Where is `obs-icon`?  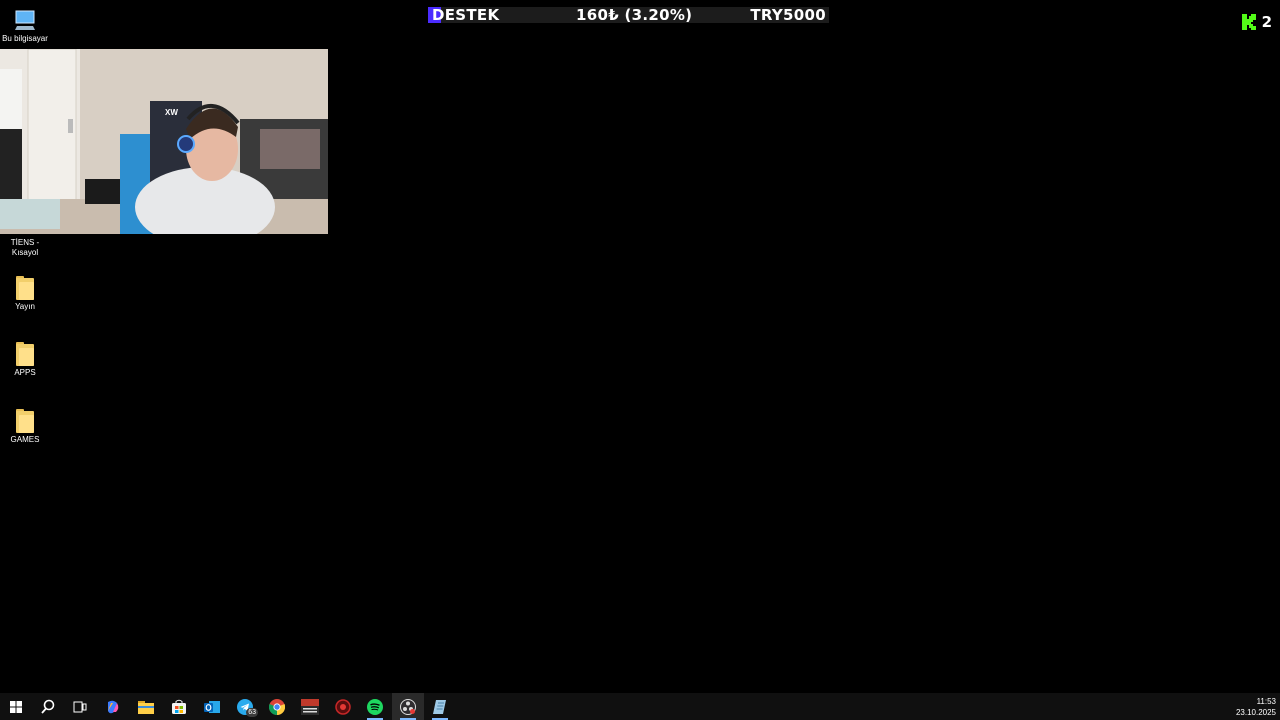
obs-icon is located at coordinates (408, 706).